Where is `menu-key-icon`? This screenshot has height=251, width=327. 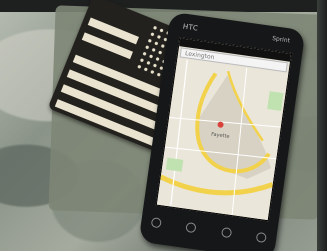
menu-key-icon is located at coordinates (191, 227).